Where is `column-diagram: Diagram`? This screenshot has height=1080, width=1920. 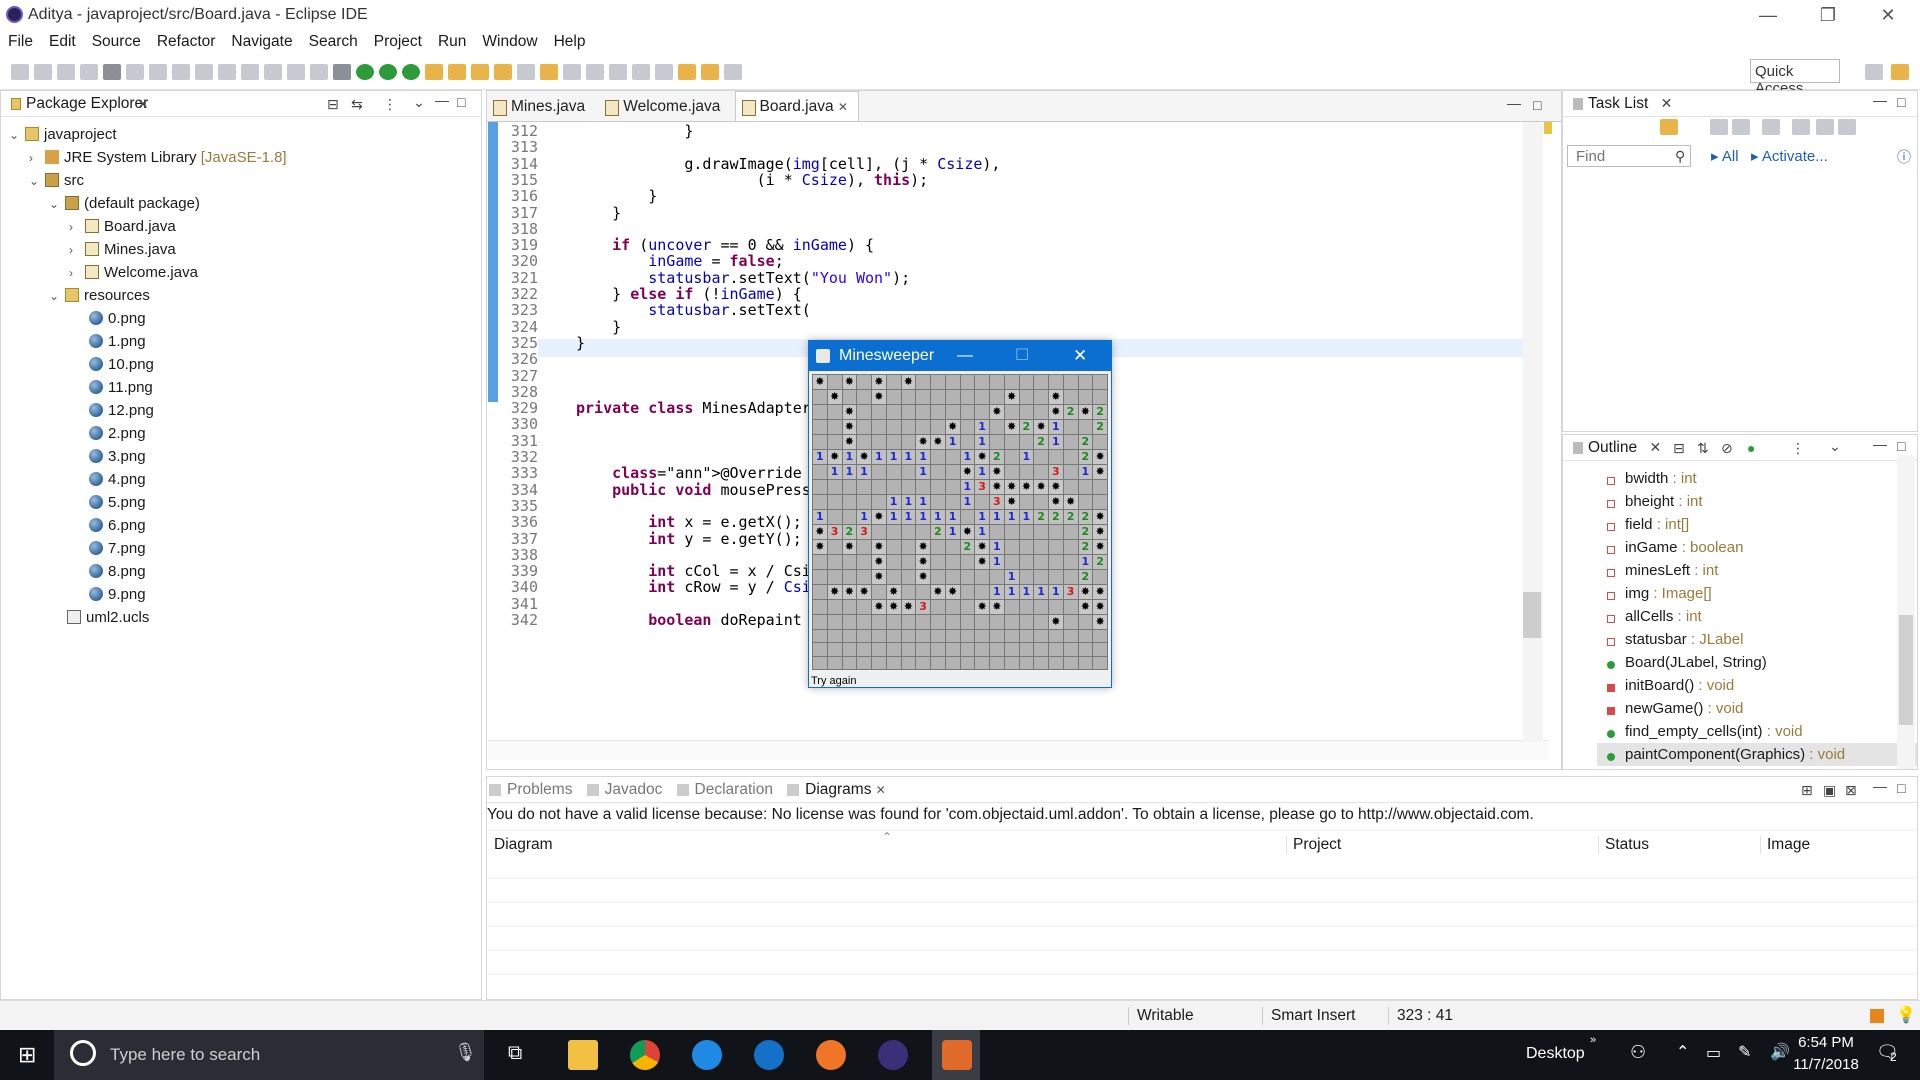
column-diagram: Diagram is located at coordinates (523, 845).